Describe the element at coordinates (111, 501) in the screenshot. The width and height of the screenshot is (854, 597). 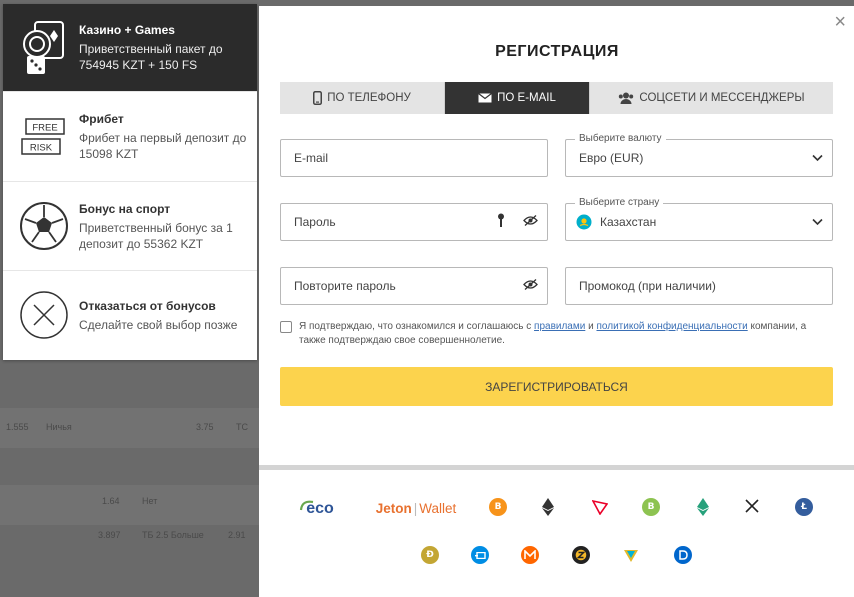
I see `bg-text: 1.64` at that location.